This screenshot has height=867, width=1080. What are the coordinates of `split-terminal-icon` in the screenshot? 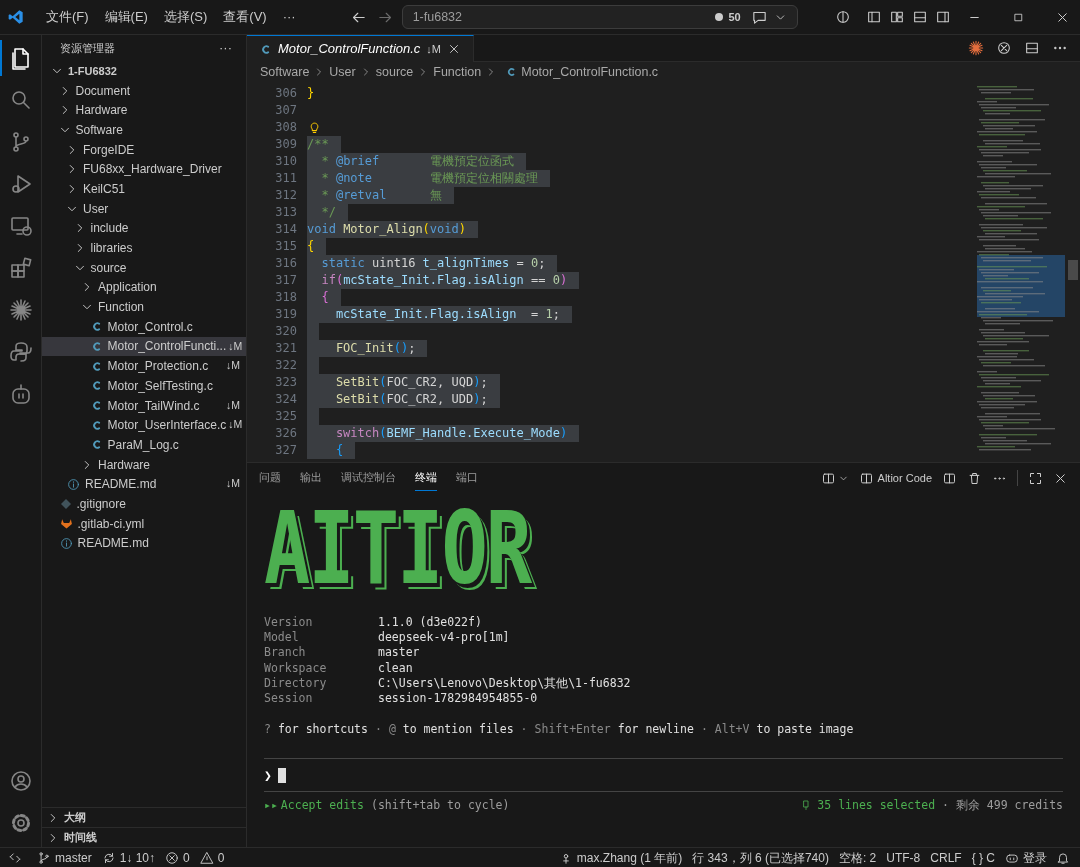 It's located at (949, 478).